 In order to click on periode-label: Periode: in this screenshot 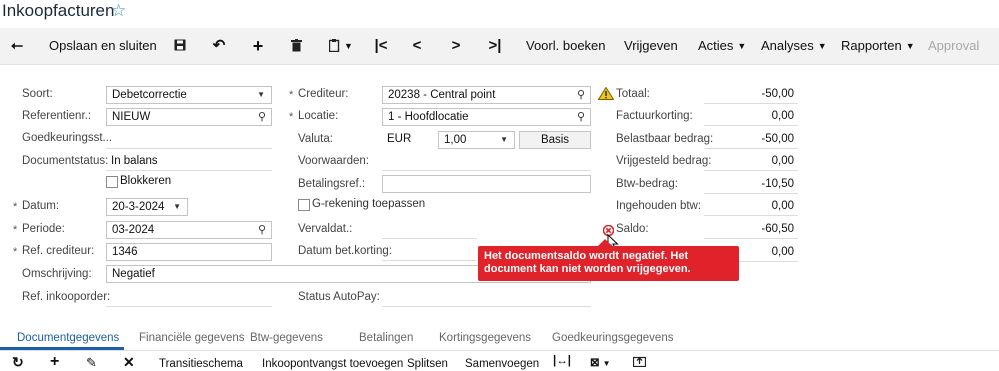, I will do `click(43, 229)`.